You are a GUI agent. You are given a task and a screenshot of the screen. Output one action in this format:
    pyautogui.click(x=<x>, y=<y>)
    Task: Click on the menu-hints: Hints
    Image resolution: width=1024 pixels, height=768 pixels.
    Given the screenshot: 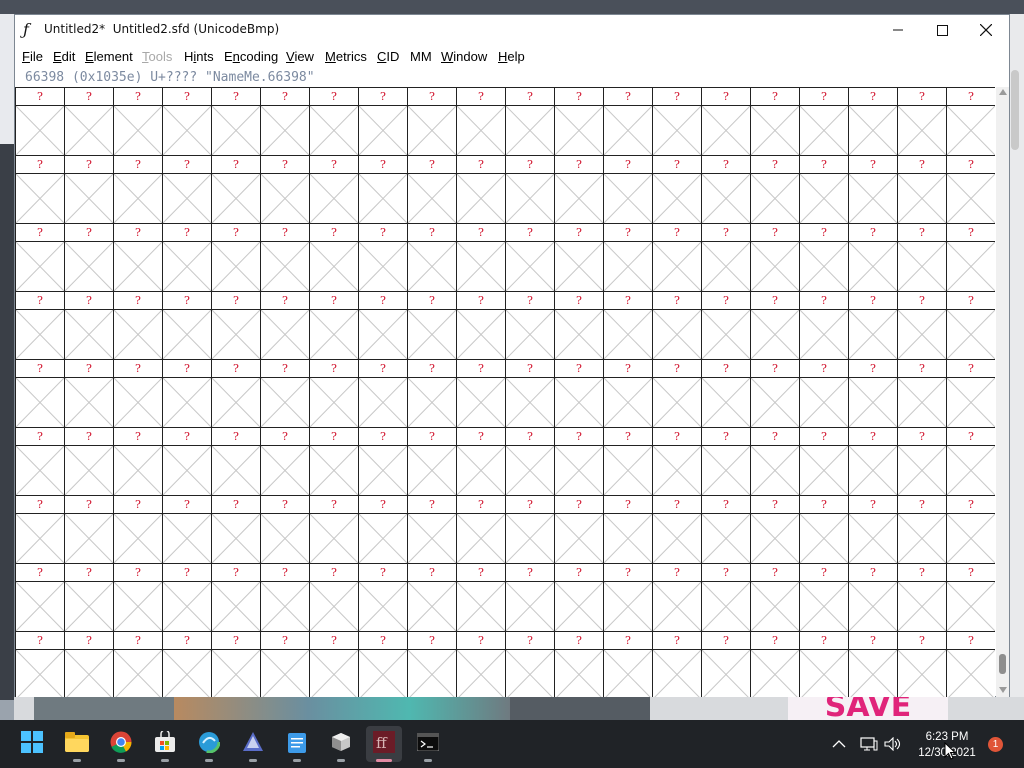 What is the action you would take?
    pyautogui.click(x=199, y=56)
    